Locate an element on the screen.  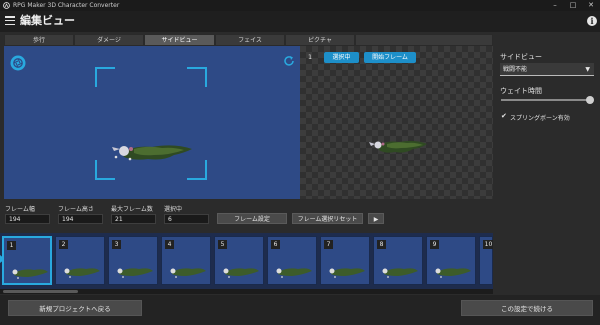
frame-number: 9 is located at coordinates (434, 244).